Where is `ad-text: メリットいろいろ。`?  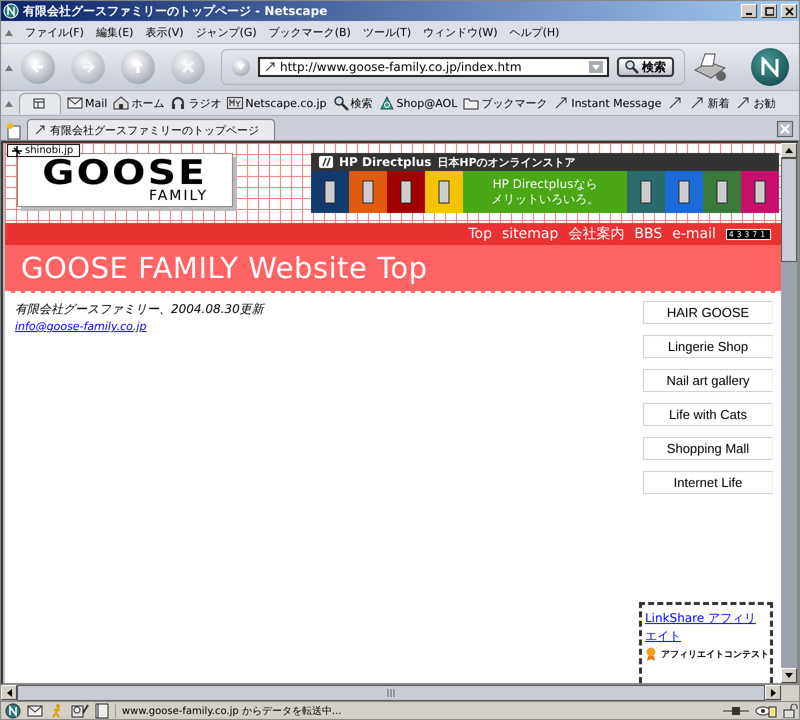
ad-text: メリットいろいろ。 is located at coordinates (545, 199).